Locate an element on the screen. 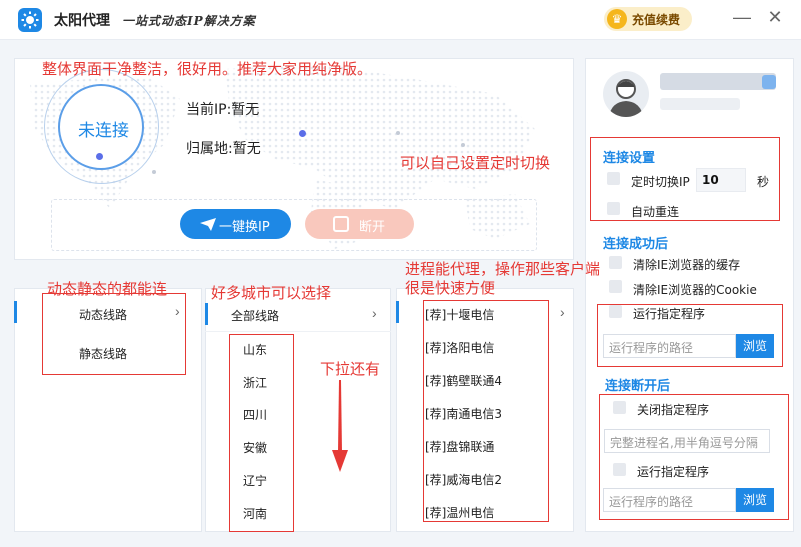  app-title: 太阳代理 is located at coordinates (82, 21).